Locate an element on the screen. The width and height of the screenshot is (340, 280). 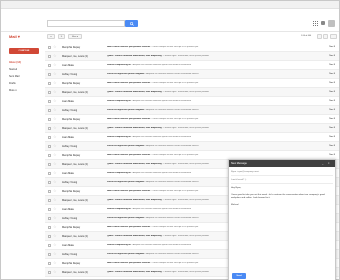
sidebar-item-drafts: Drafts is located at coordinates (26, 83).